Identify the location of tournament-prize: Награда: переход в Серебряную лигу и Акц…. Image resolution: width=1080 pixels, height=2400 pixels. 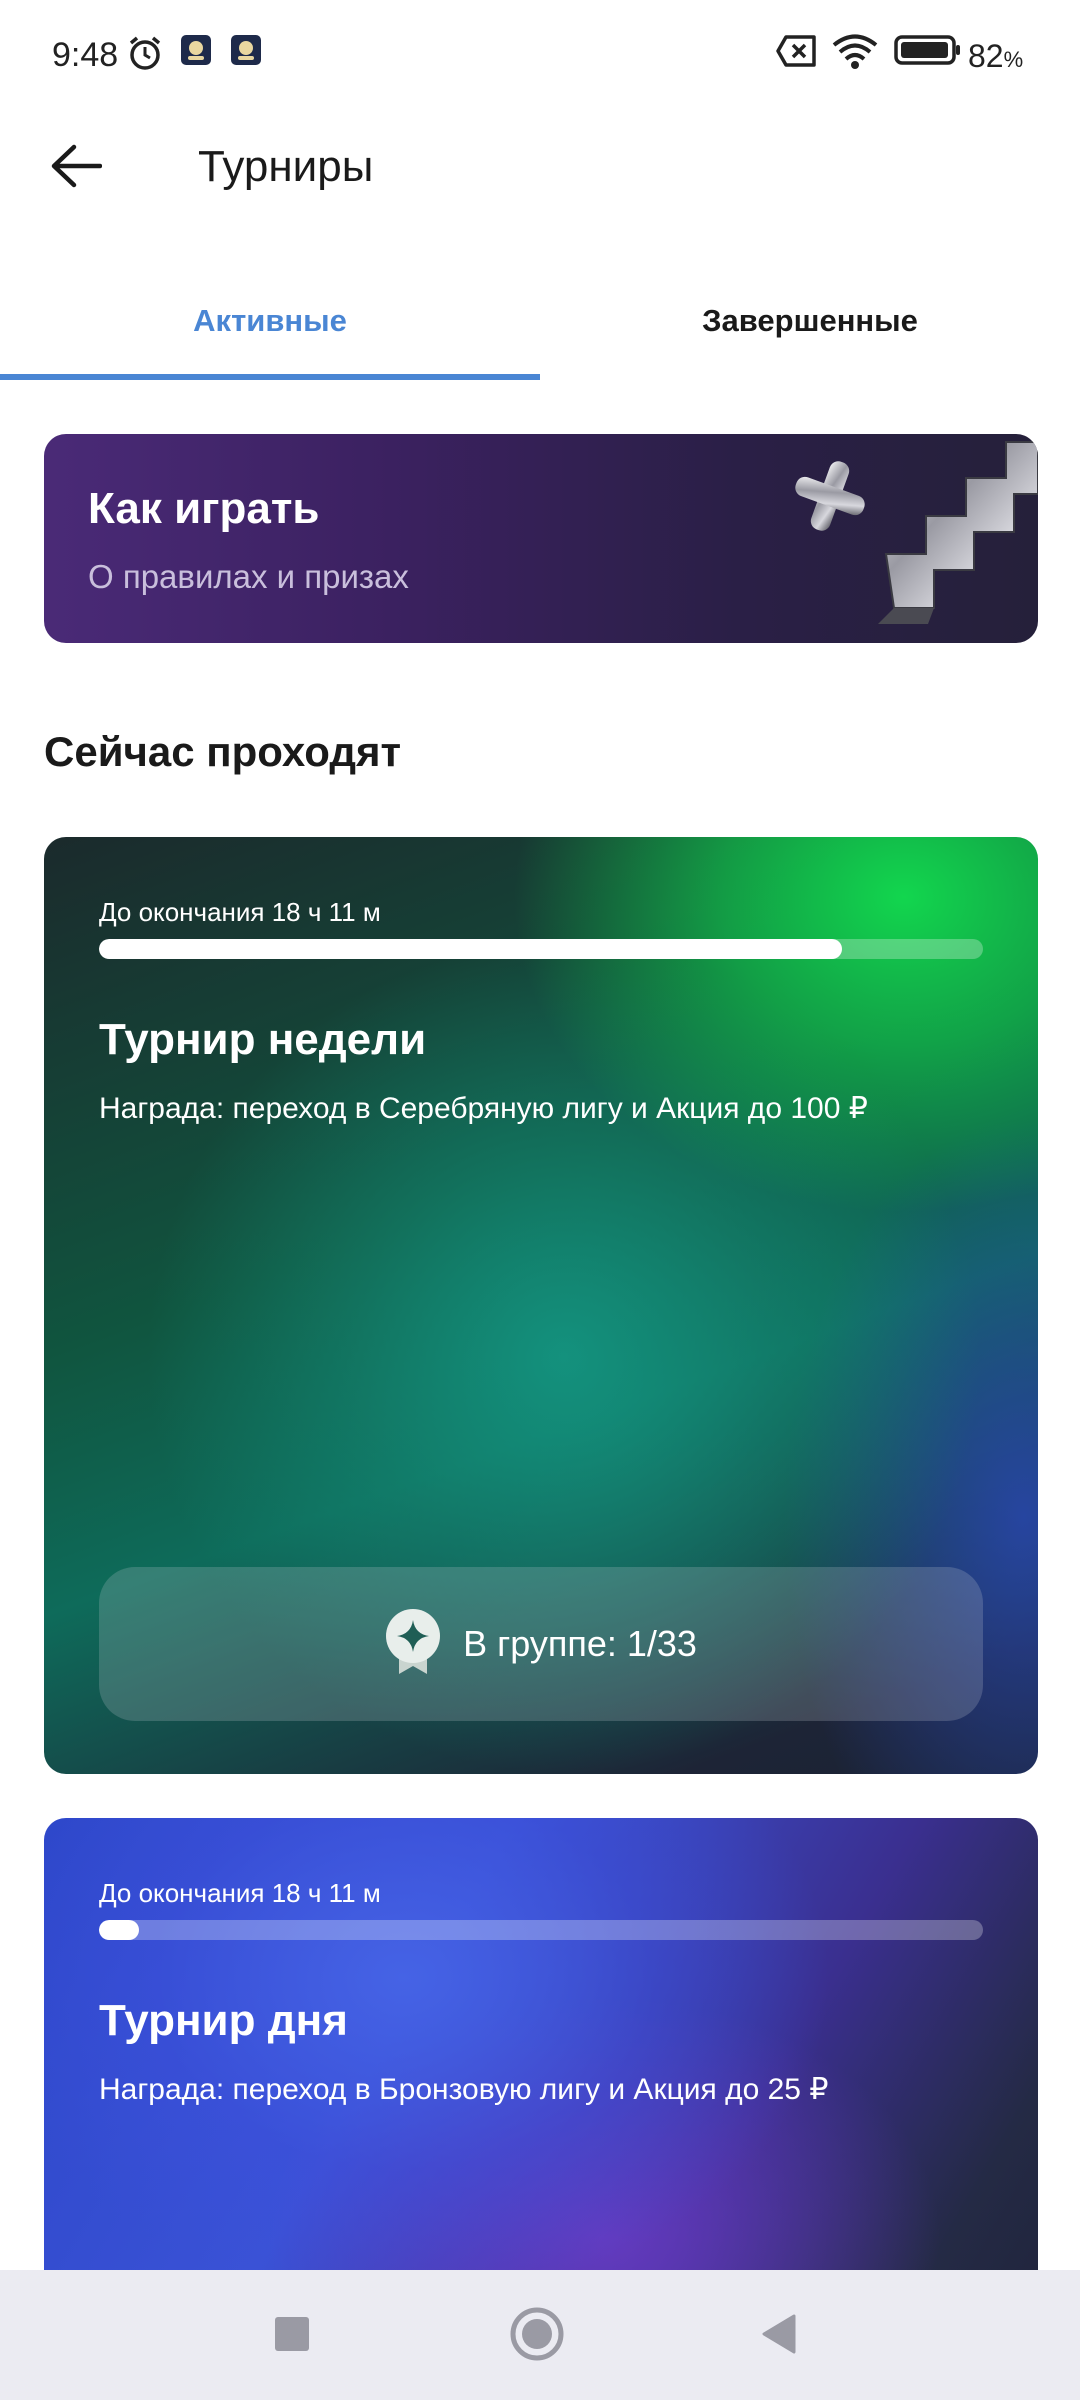
(483, 1108).